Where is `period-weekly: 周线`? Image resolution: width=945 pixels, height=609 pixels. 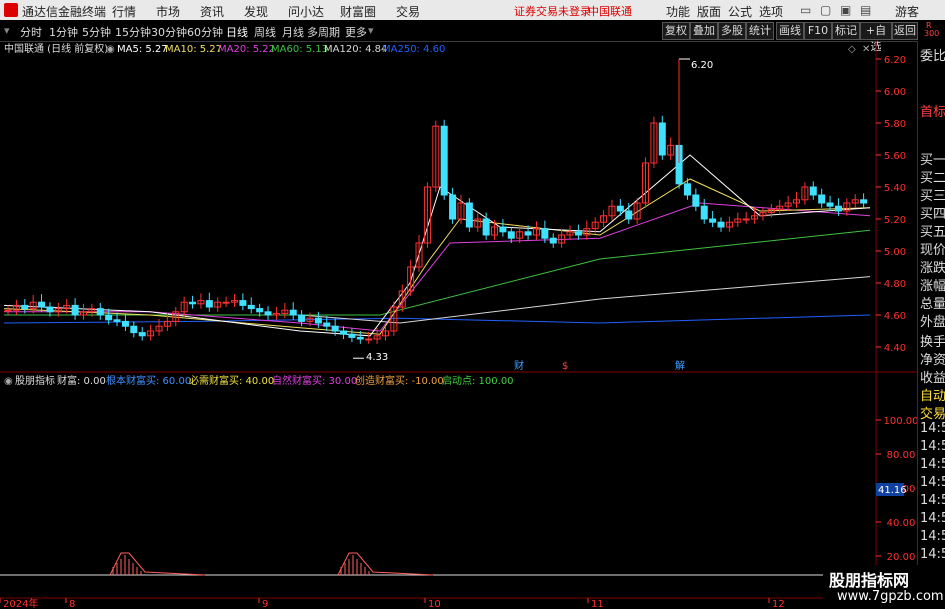
period-weekly: 周线 is located at coordinates (265, 32).